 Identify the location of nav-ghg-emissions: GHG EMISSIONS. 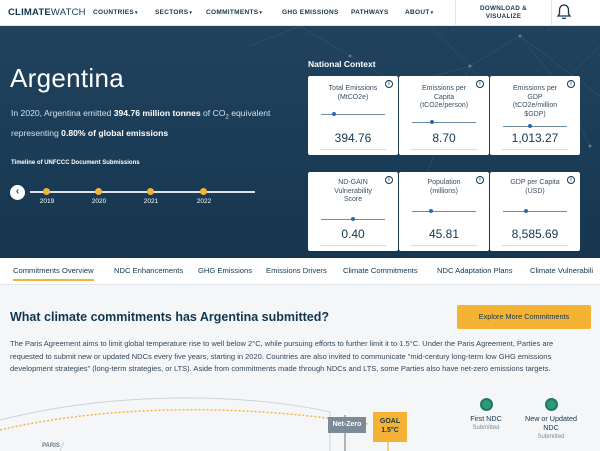
(310, 12).